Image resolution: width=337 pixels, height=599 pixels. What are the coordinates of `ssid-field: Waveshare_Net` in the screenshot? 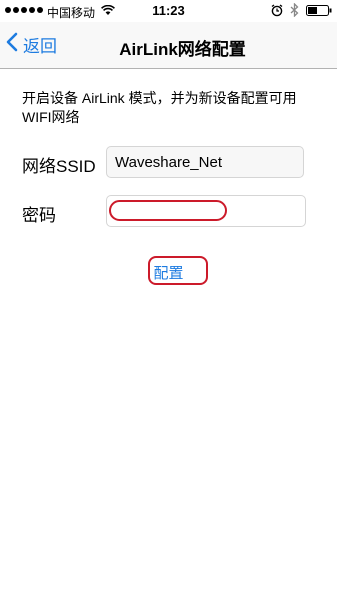 It's located at (205, 162).